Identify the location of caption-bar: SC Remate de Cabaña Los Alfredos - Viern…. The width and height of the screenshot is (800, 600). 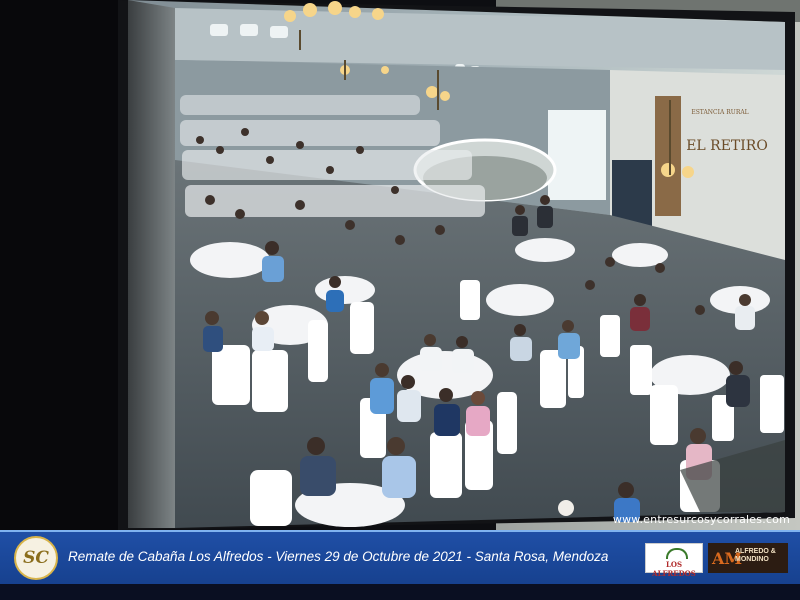
(400, 557).